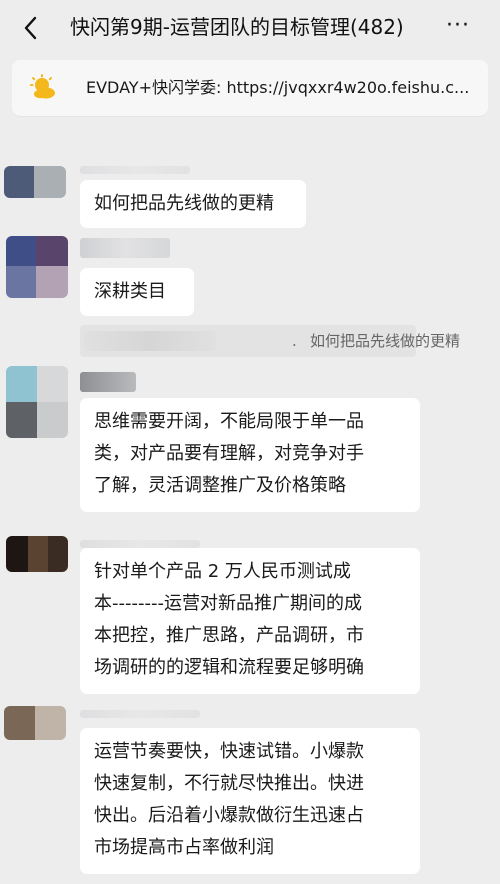 This screenshot has height=884, width=500. What do you see at coordinates (229, 453) in the screenshot?
I see `message-text: 类，对产品要有理解，对竞争对手` at bounding box center [229, 453].